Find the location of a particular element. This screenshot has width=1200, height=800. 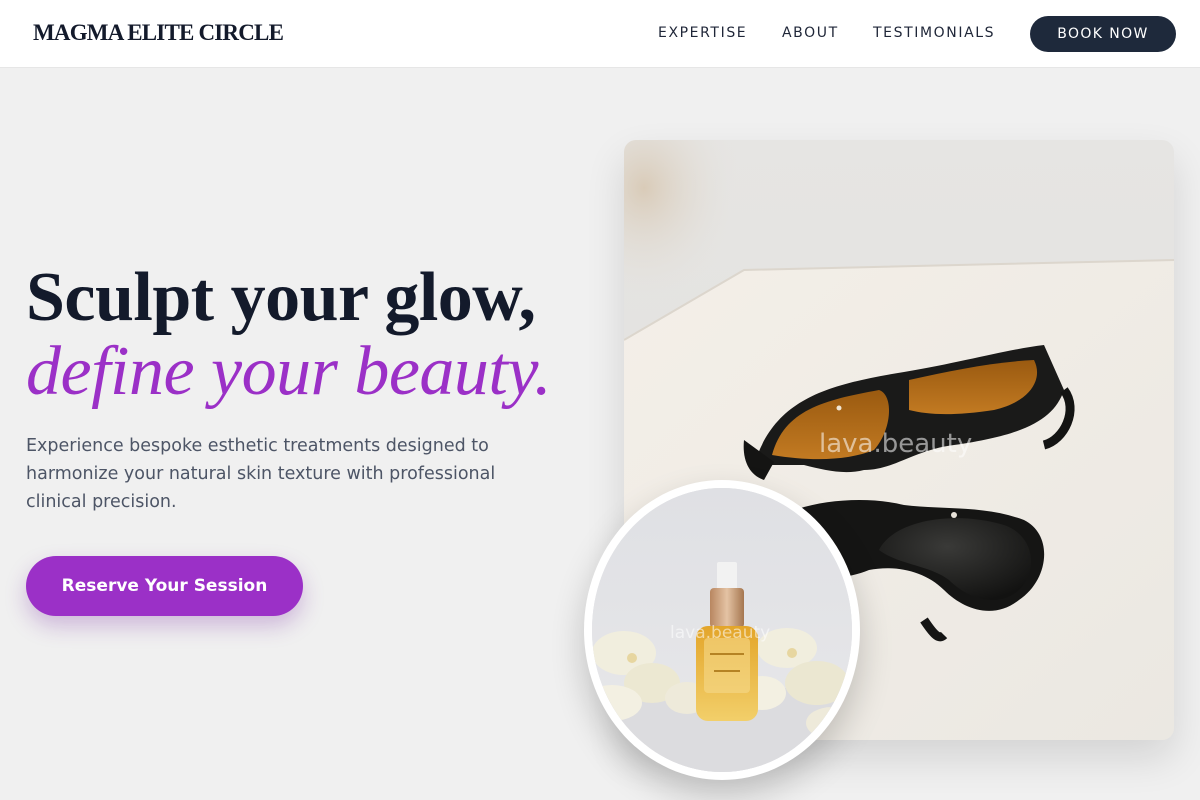

hero-headline: Sculpt your glow, is located at coordinates (281, 297).